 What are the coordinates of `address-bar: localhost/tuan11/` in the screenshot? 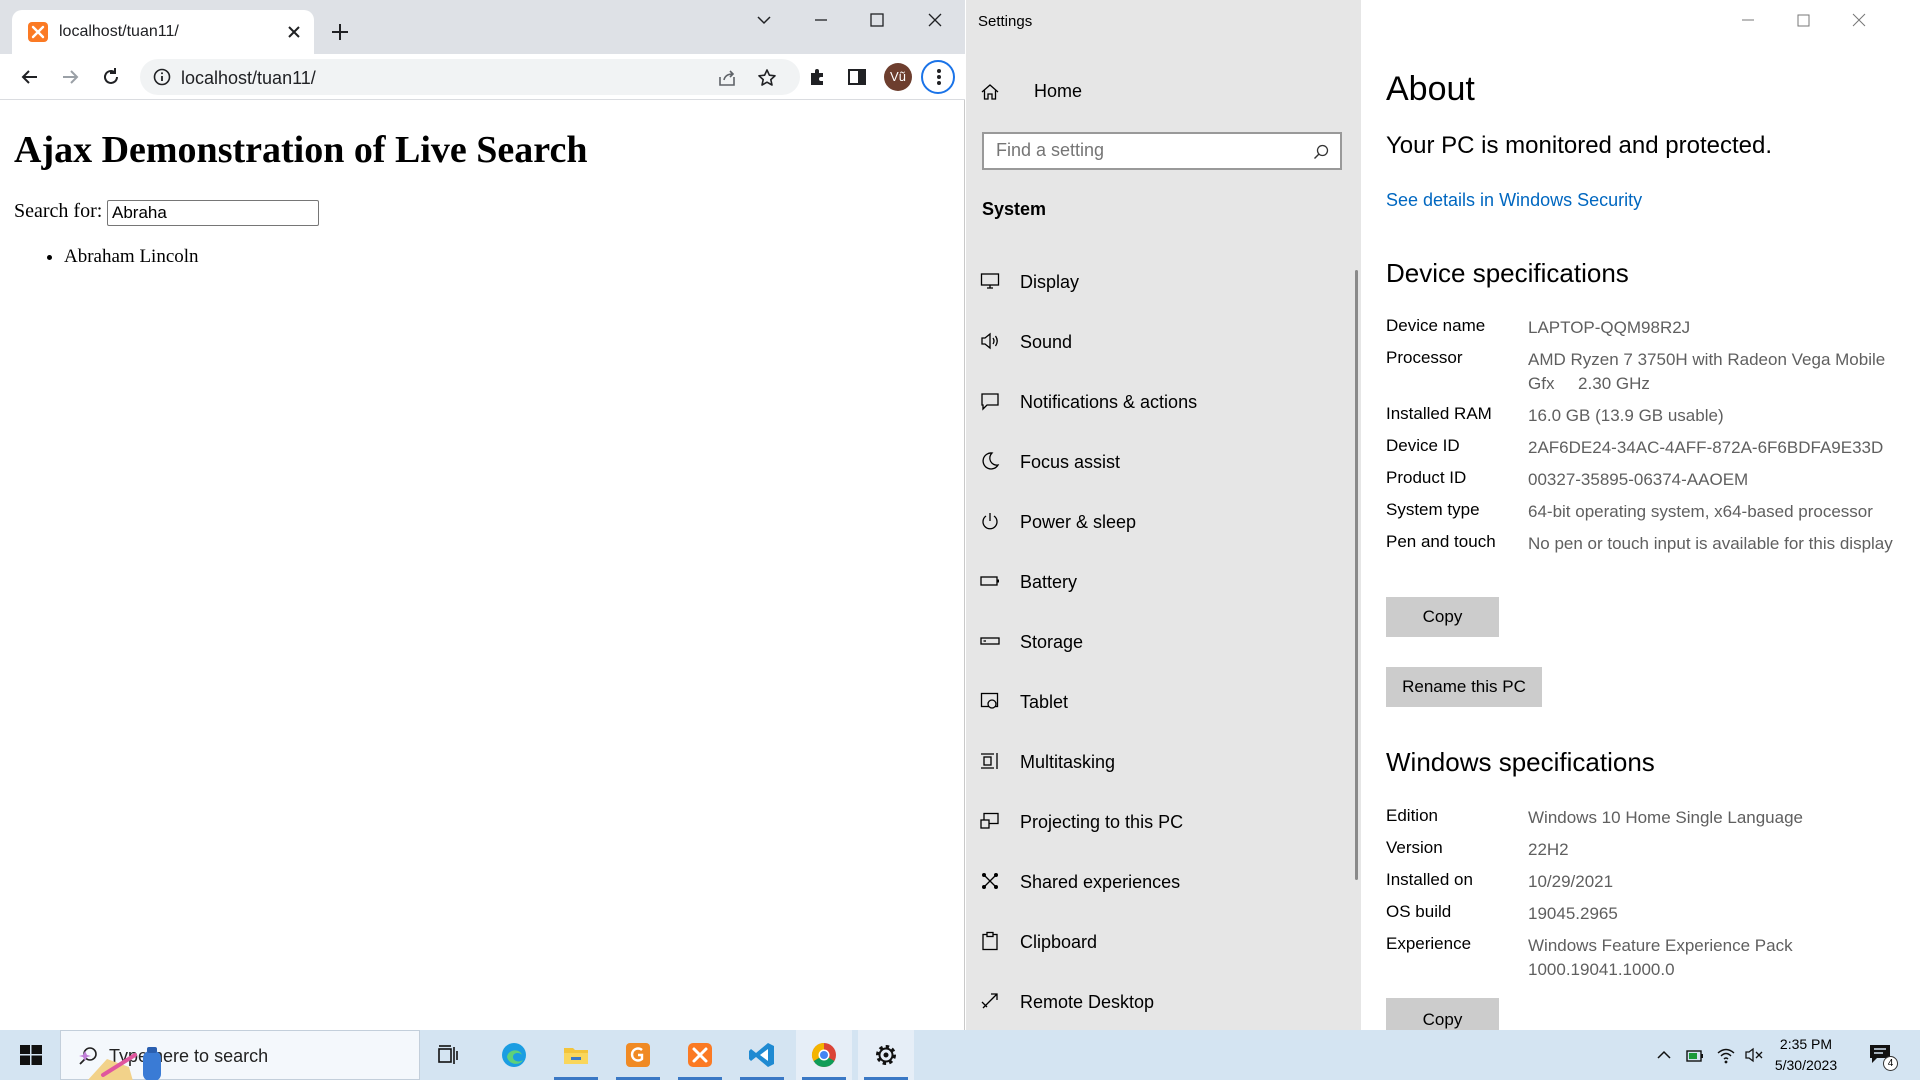 It's located at (470, 77).